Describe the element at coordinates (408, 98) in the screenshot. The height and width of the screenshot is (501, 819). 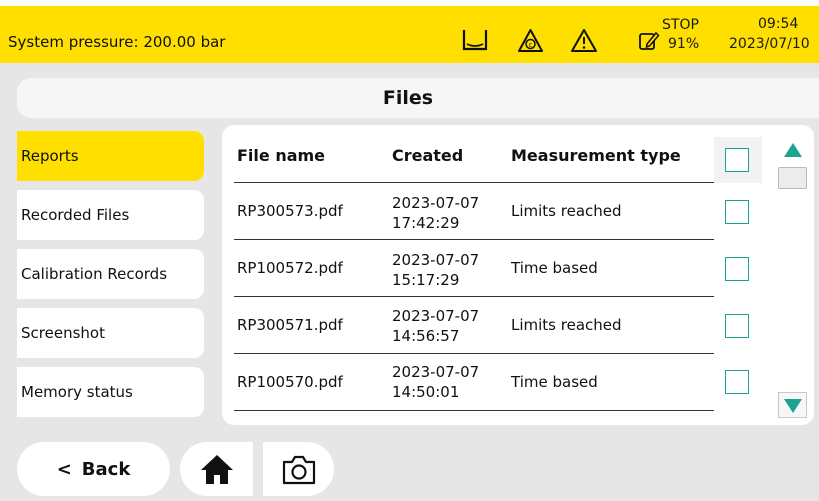
I see `page-title: Files` at that location.